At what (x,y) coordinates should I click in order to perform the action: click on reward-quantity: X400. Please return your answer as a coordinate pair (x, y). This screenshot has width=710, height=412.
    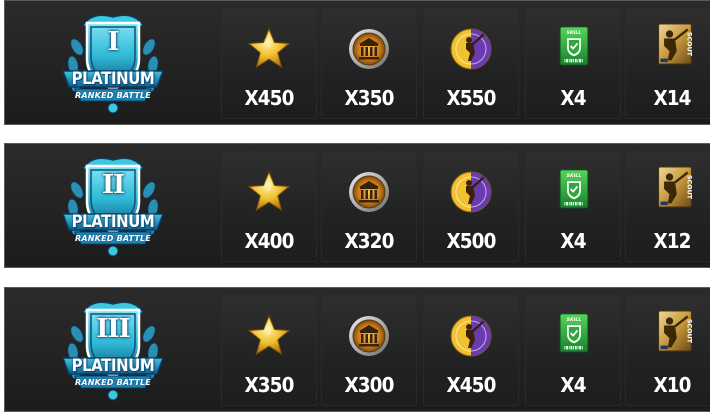
    Looking at the image, I should click on (269, 241).